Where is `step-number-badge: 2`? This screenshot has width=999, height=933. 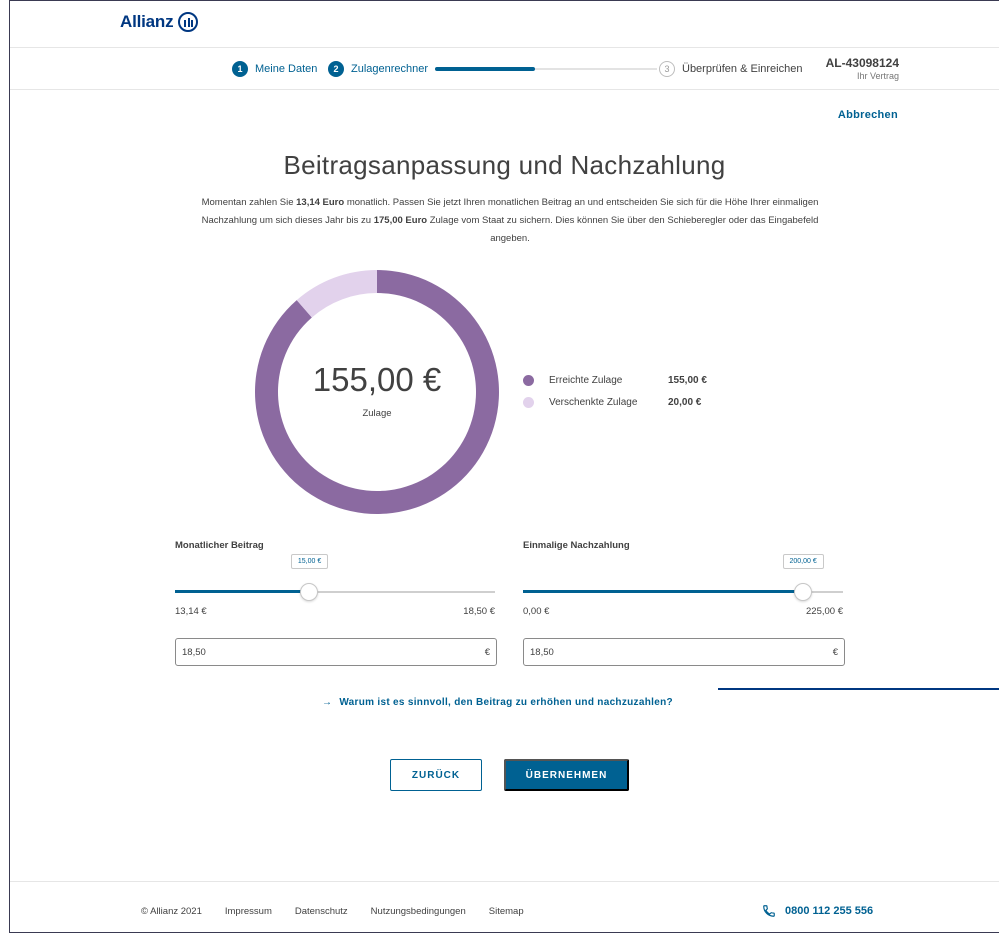
step-number-badge: 2 is located at coordinates (336, 69).